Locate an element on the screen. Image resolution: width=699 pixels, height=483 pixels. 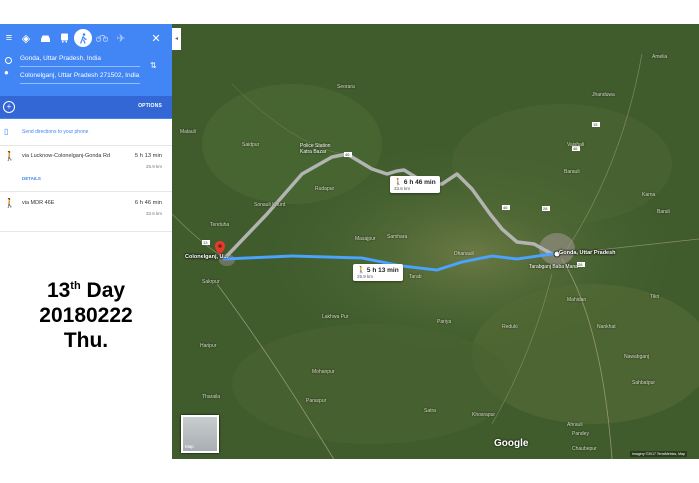
place-label: Karna is located at coordinates (649, 195).